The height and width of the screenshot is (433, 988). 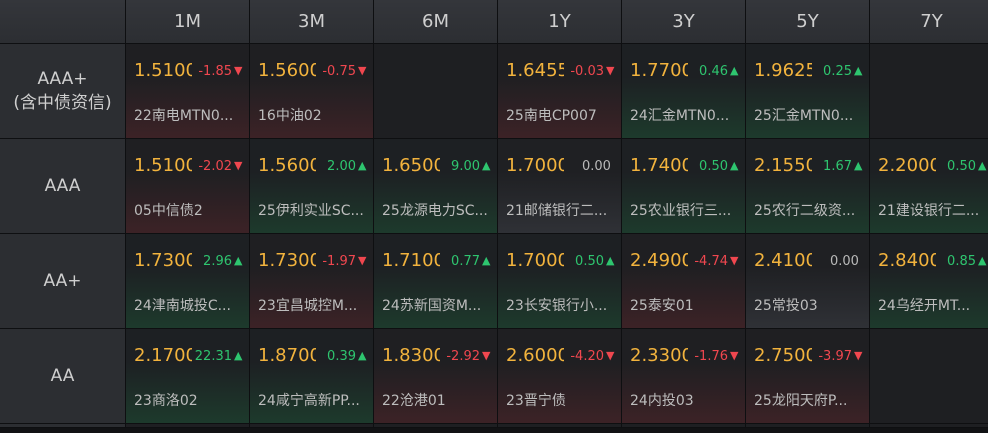 I want to click on change-value: 0.39, so click(x=341, y=356).